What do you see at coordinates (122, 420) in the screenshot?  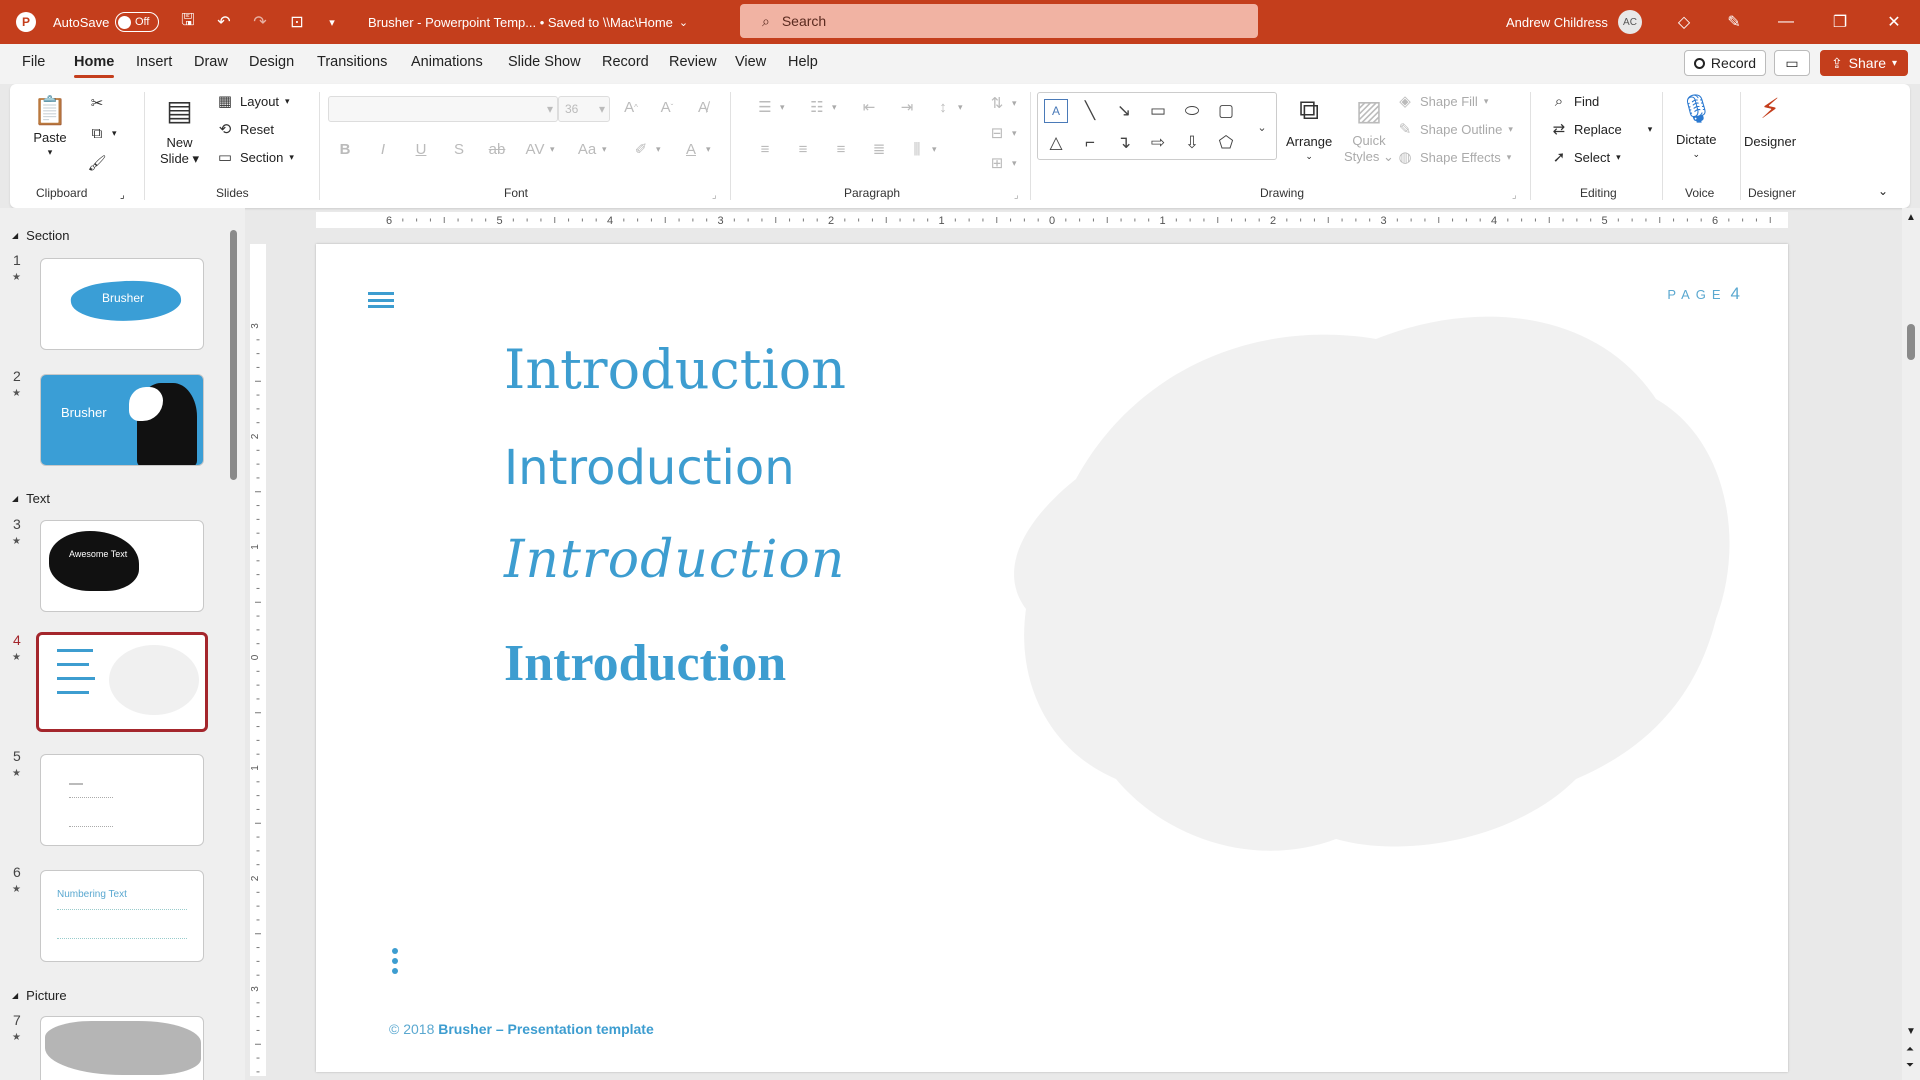 I see `slide-thumbnail-2: Brusher` at bounding box center [122, 420].